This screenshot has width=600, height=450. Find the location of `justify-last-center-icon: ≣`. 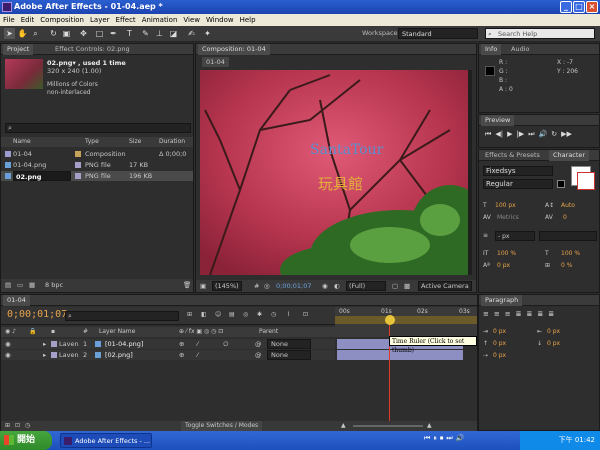

justify-last-center-icon: ≣ is located at coordinates (530, 315).